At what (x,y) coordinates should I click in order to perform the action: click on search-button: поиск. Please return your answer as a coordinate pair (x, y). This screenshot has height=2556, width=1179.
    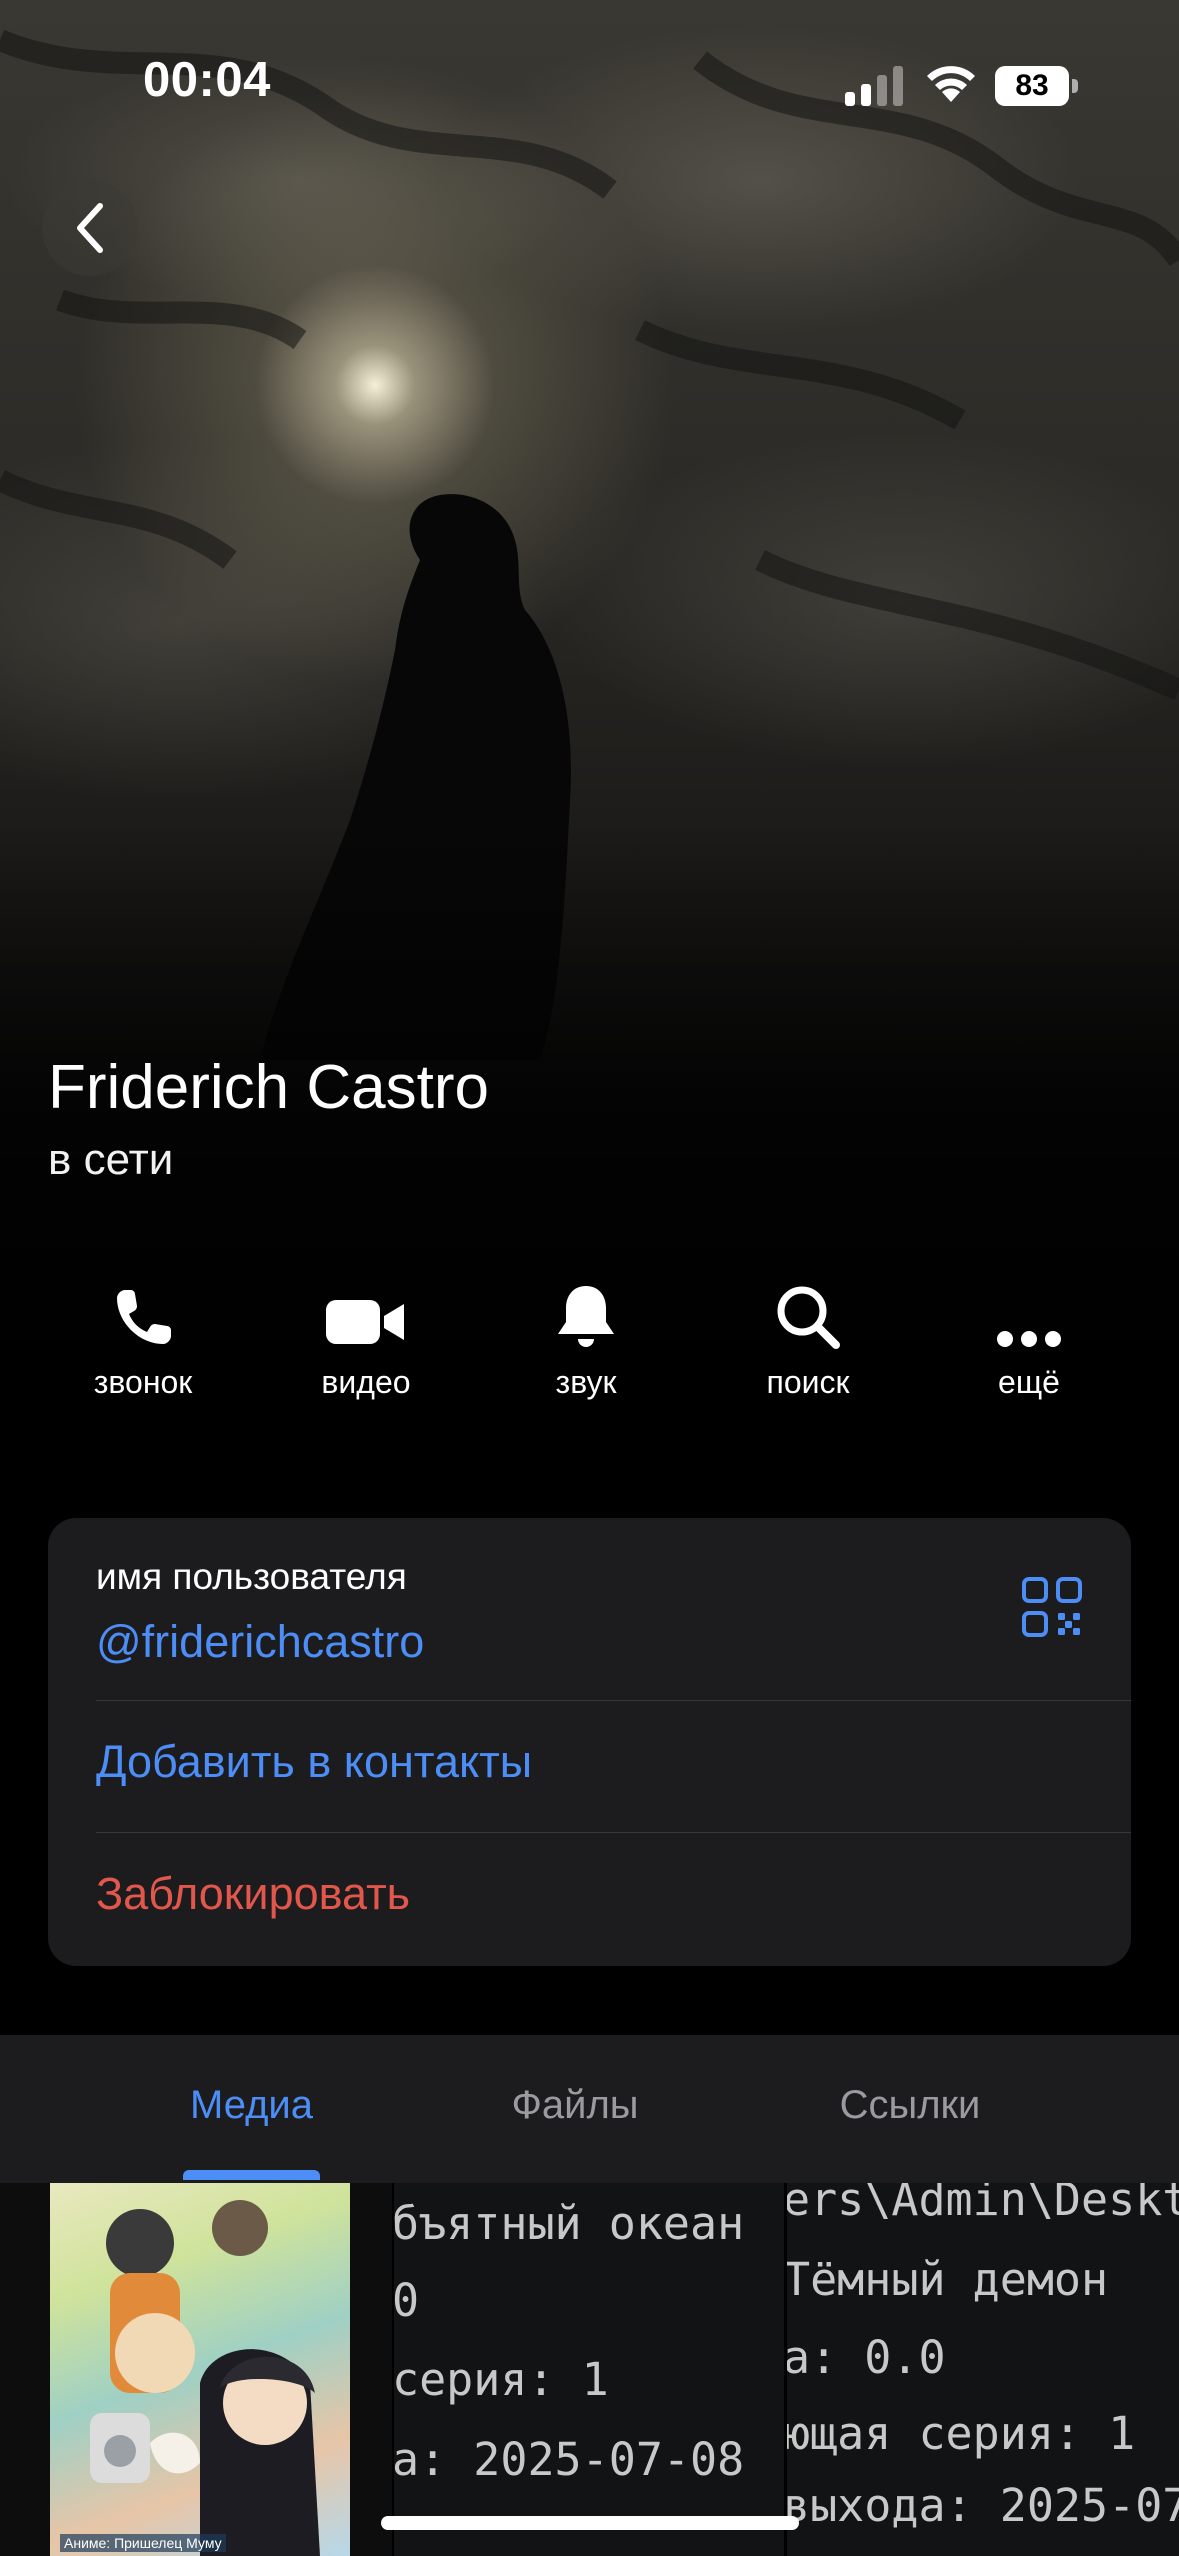
    Looking at the image, I should click on (808, 1335).